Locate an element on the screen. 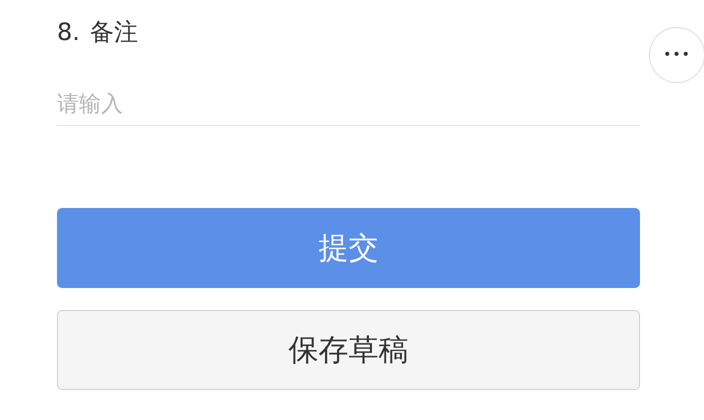 This screenshot has height=420, width=704. question-title: 备注 is located at coordinates (114, 32).